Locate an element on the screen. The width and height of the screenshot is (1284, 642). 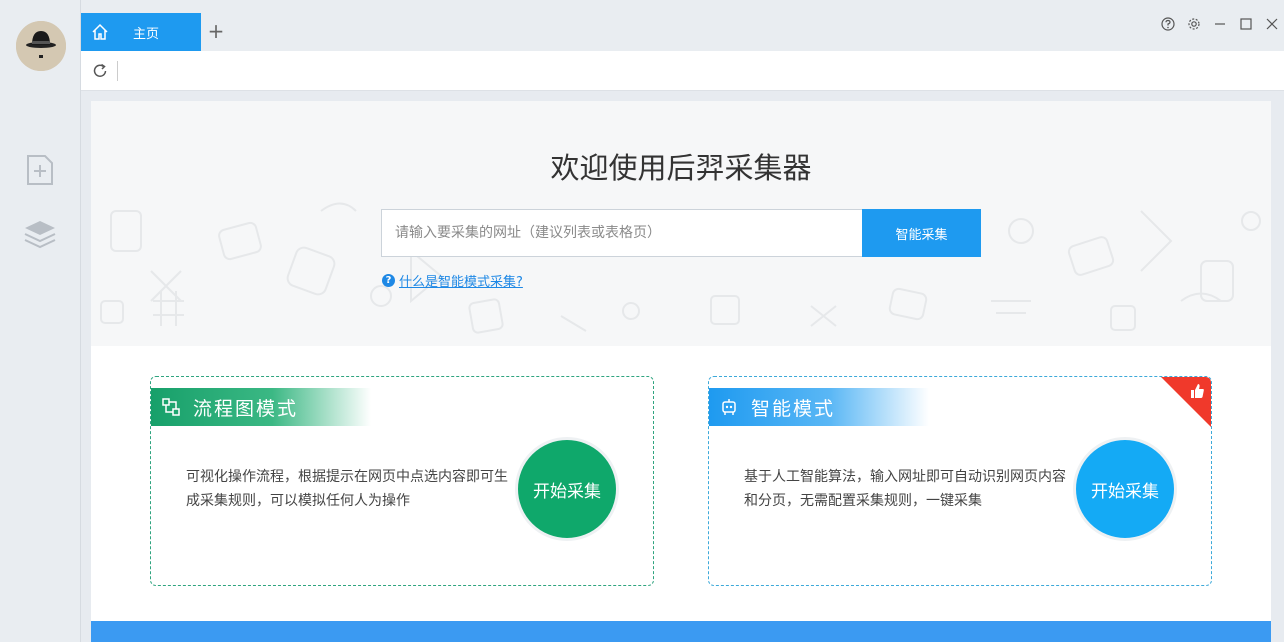
tab-bar: 主页 + is located at coordinates (682, 25).